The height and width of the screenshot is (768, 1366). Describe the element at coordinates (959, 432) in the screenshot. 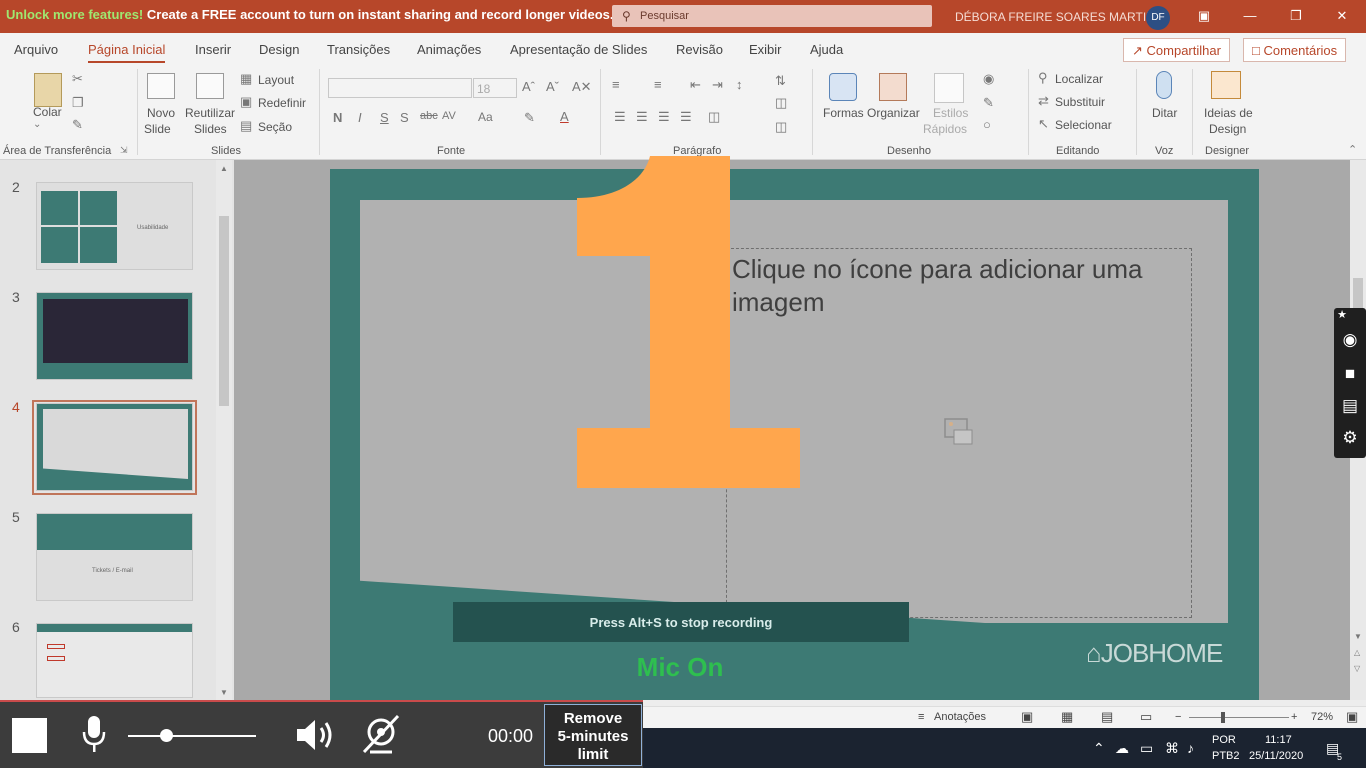

I see `insert-picture-icon` at that location.